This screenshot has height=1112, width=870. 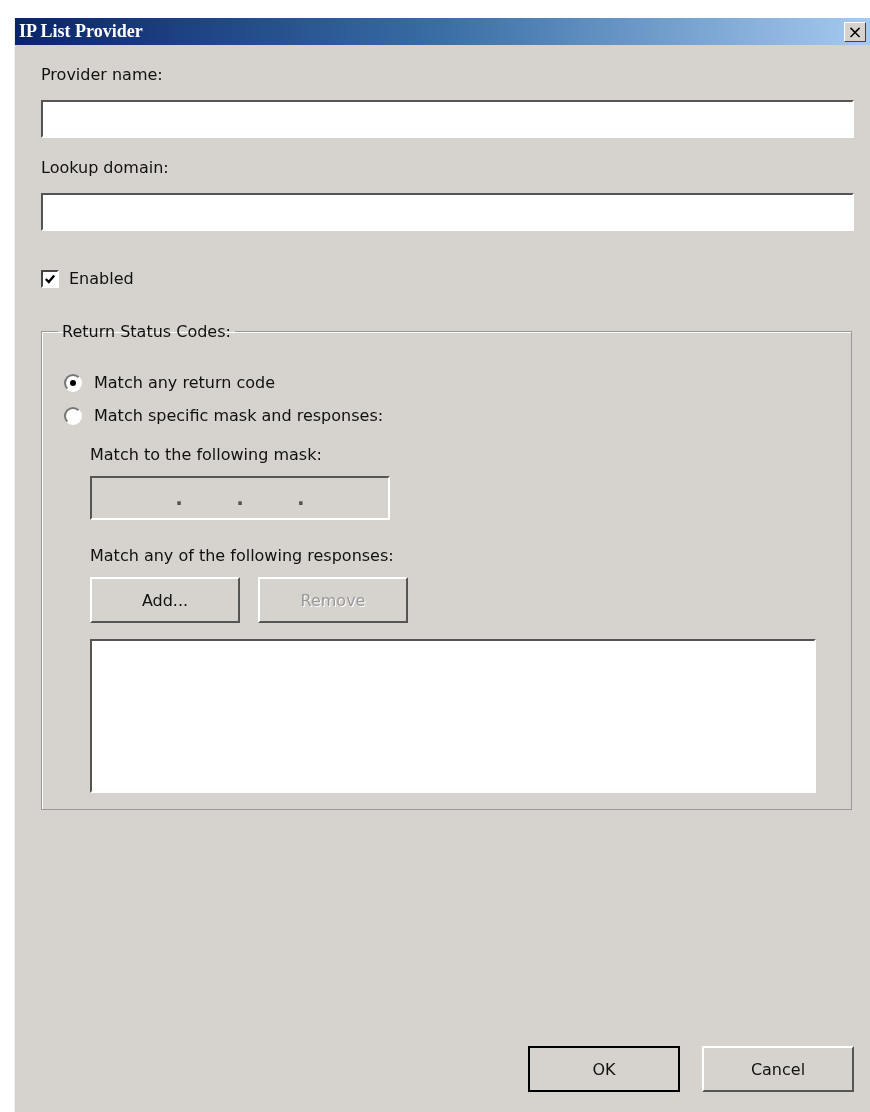 I want to click on checkmark-icon, so click(x=50, y=278).